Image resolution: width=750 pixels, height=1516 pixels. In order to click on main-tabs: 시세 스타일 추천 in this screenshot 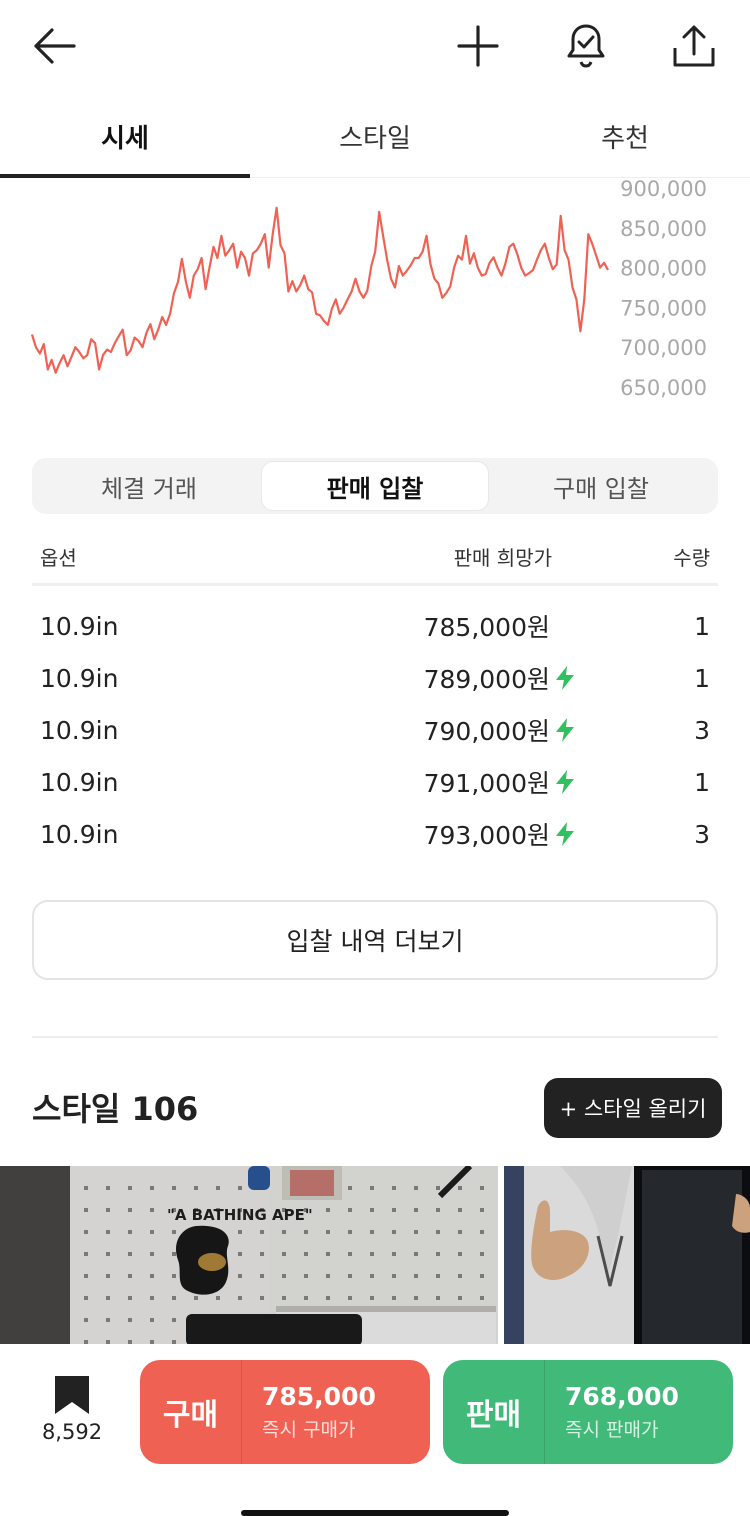, I will do `click(375, 137)`.